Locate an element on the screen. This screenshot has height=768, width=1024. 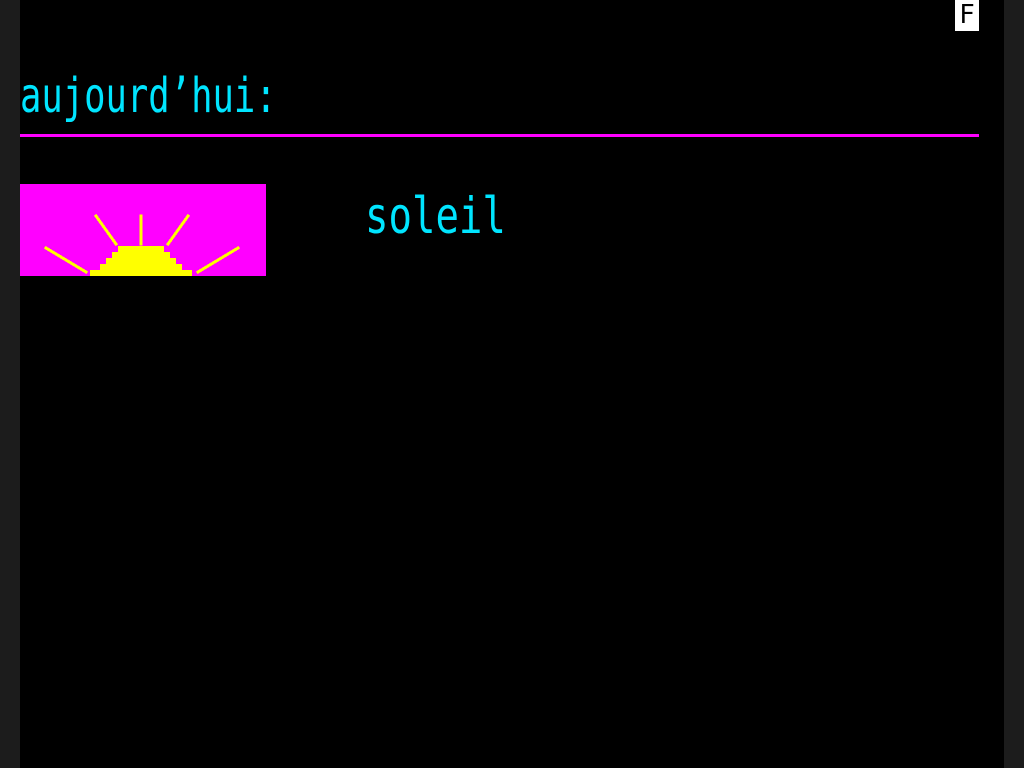
header-divider is located at coordinates (499, 135).